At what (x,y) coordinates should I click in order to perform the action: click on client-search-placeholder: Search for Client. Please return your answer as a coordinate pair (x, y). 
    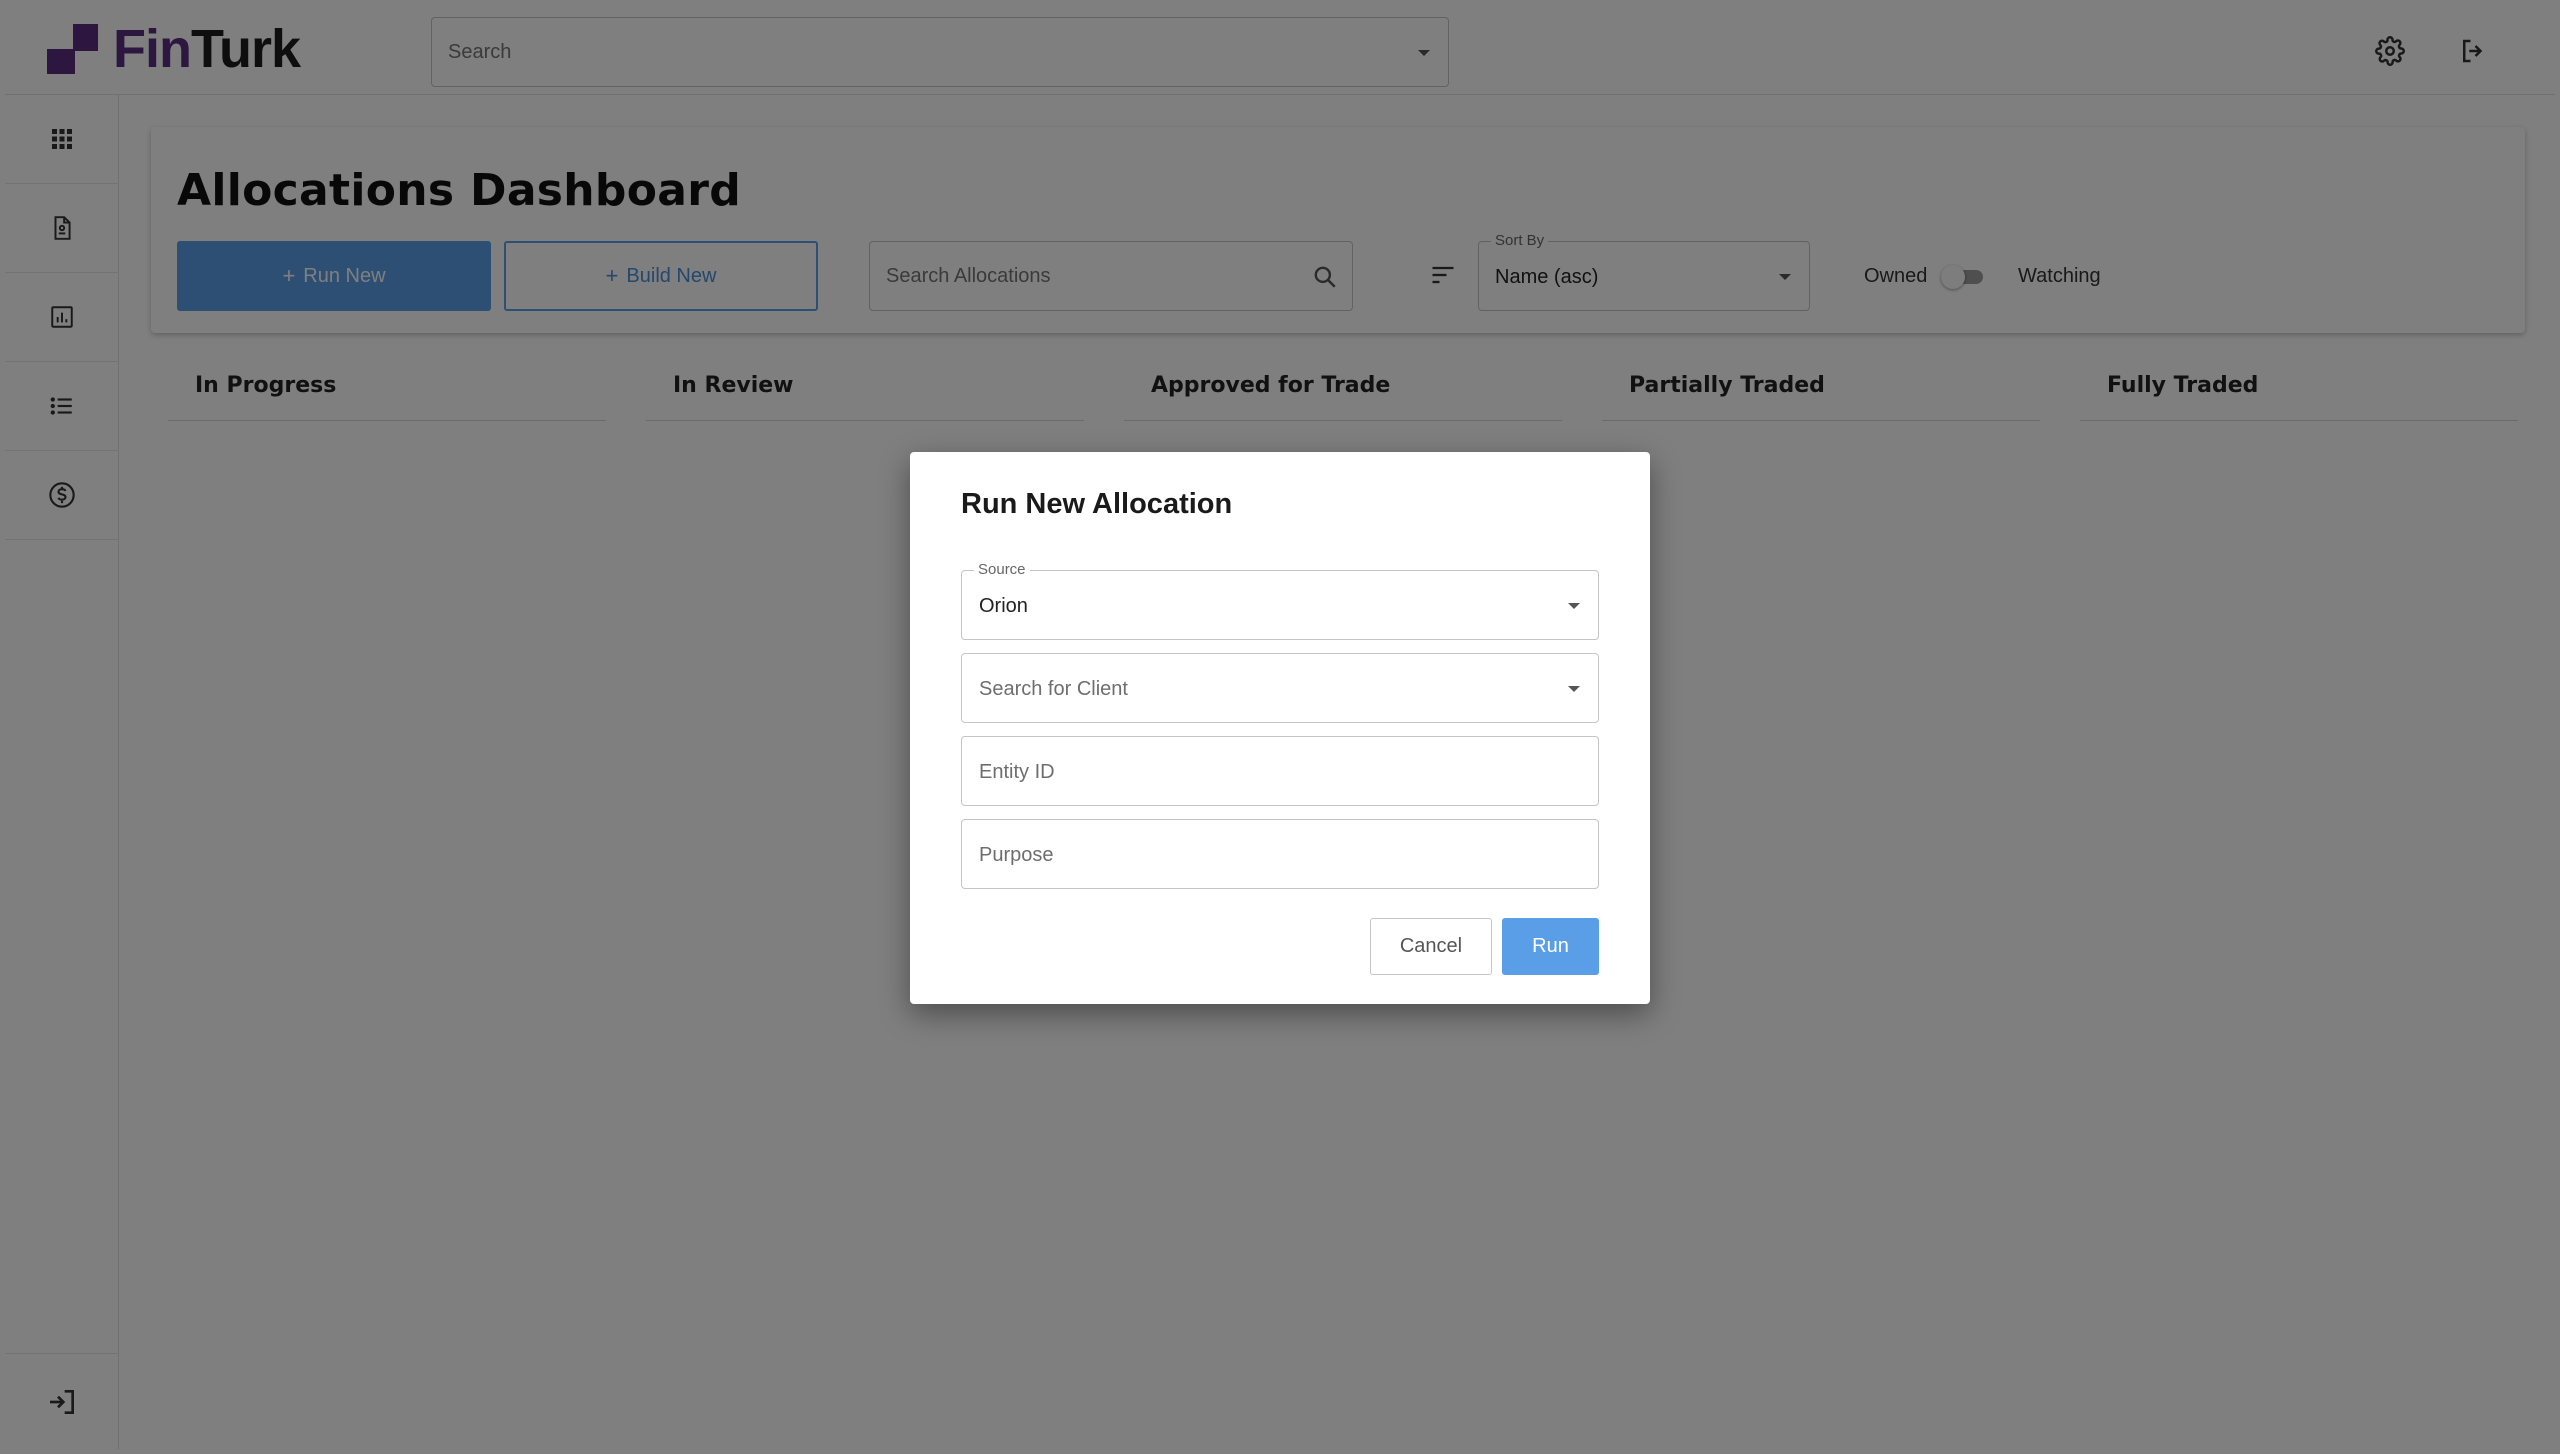
    Looking at the image, I should click on (1053, 689).